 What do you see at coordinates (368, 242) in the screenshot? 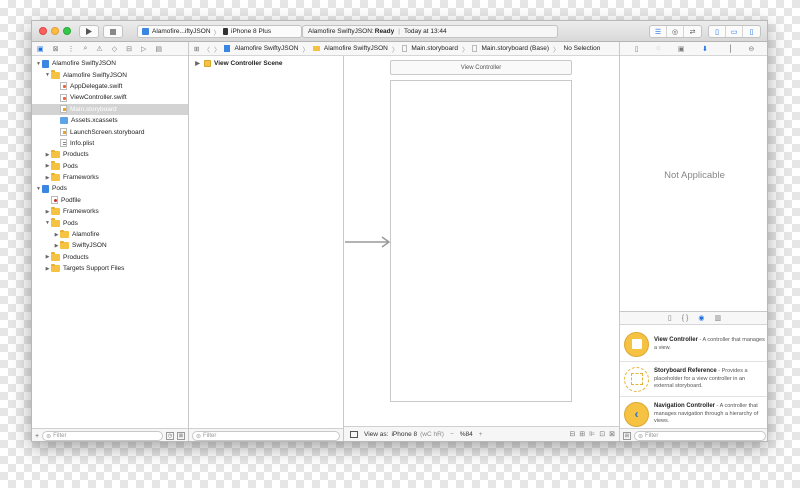
I see `entry-point-arrow-icon` at bounding box center [368, 242].